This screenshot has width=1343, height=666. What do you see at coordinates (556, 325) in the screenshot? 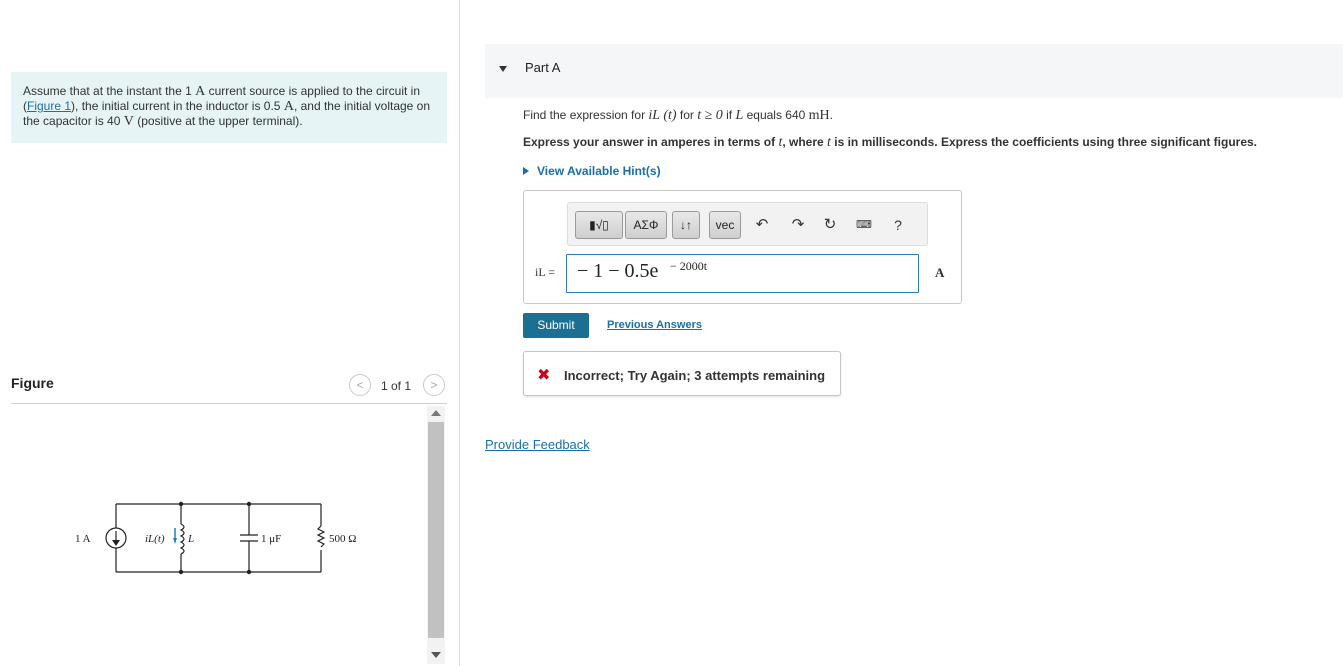
I see `submit-button: Submit` at bounding box center [556, 325].